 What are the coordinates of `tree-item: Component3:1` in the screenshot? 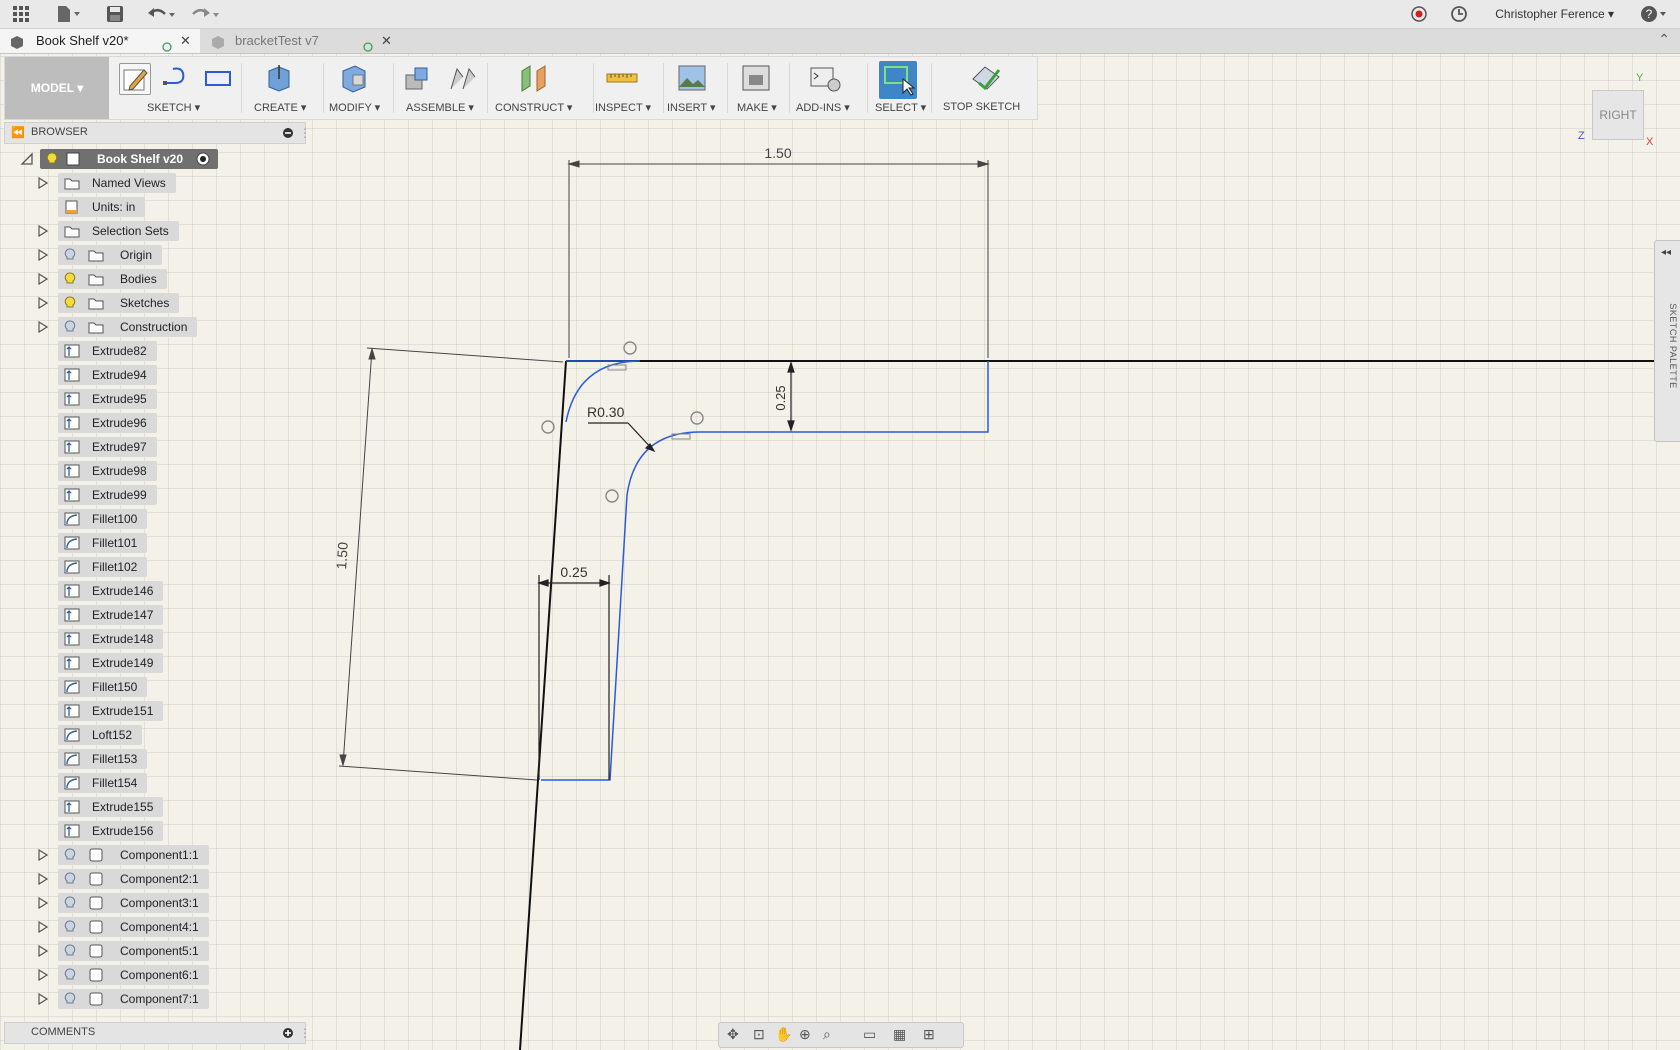 It's located at (154, 903).